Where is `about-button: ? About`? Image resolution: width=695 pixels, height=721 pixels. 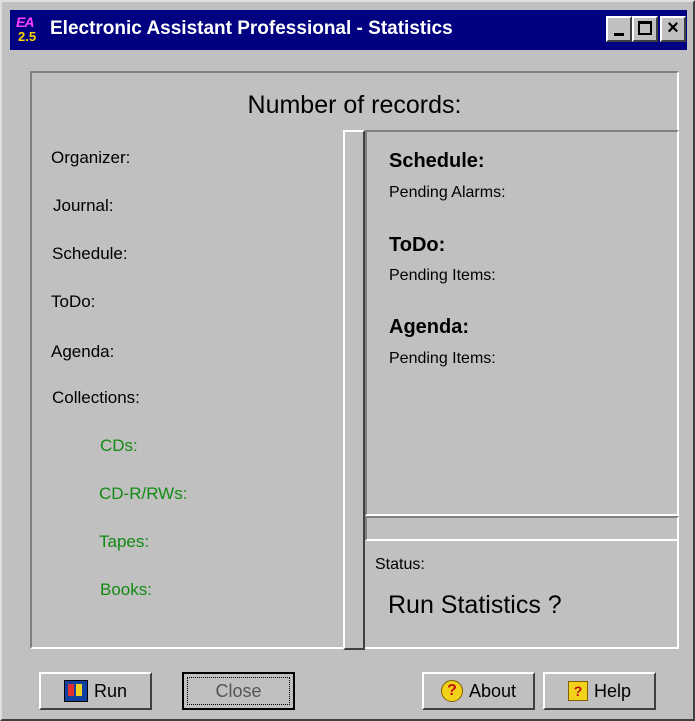
about-button: ? About is located at coordinates (478, 691).